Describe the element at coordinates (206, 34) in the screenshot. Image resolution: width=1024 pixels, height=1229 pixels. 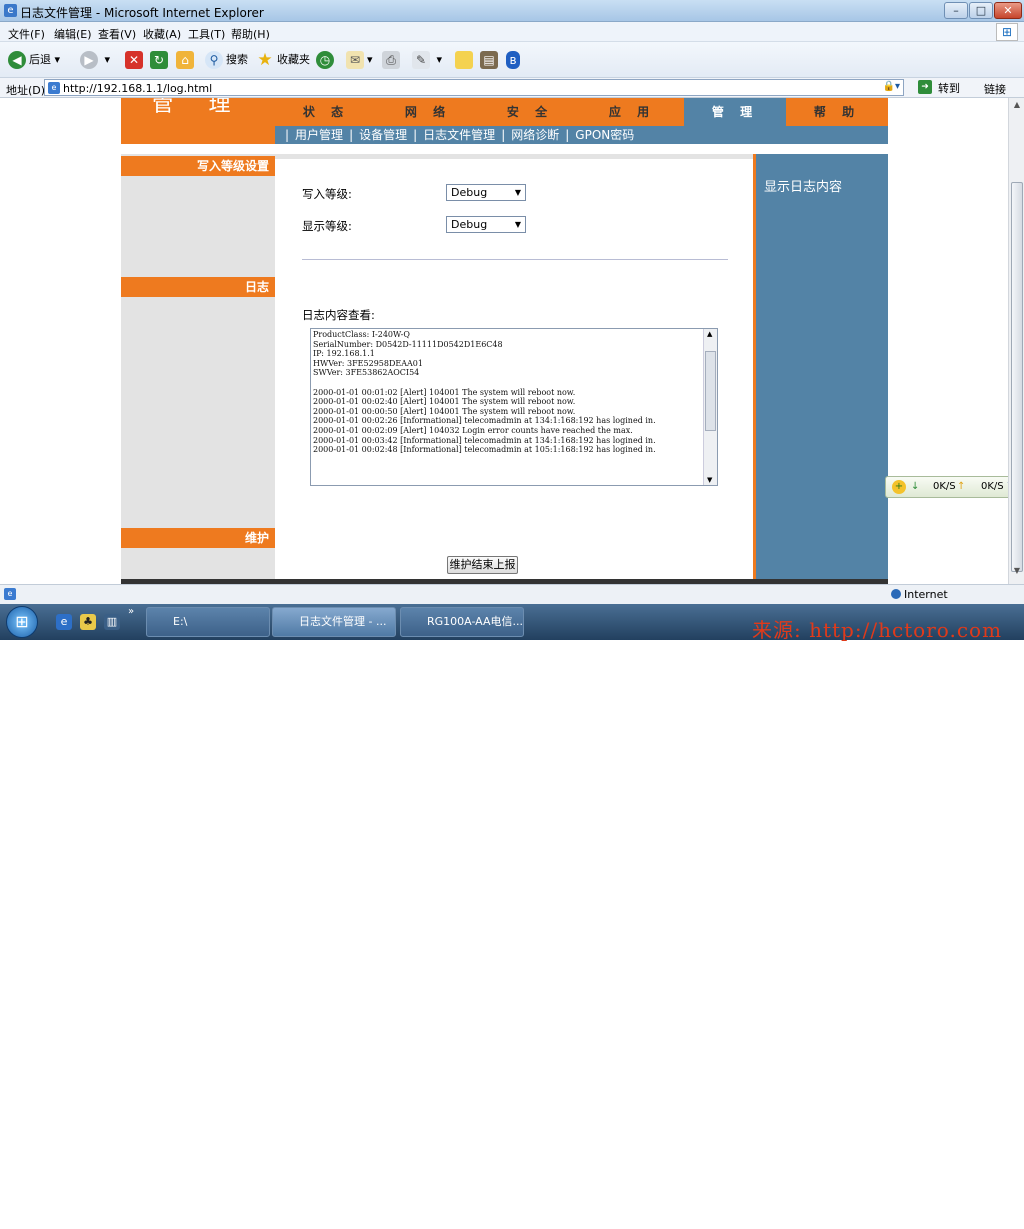
I see `menu-tools: 工具(T)` at that location.